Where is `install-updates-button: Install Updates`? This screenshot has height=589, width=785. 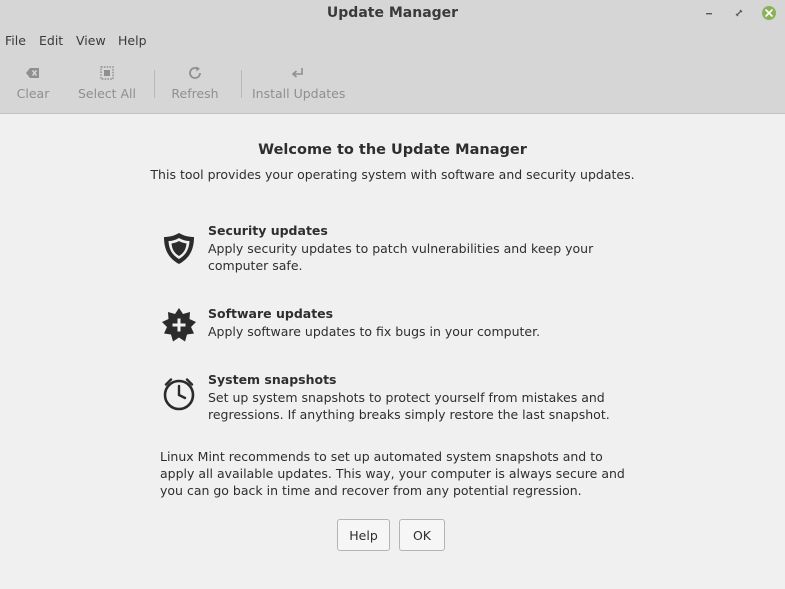 install-updates-button: Install Updates is located at coordinates (299, 81).